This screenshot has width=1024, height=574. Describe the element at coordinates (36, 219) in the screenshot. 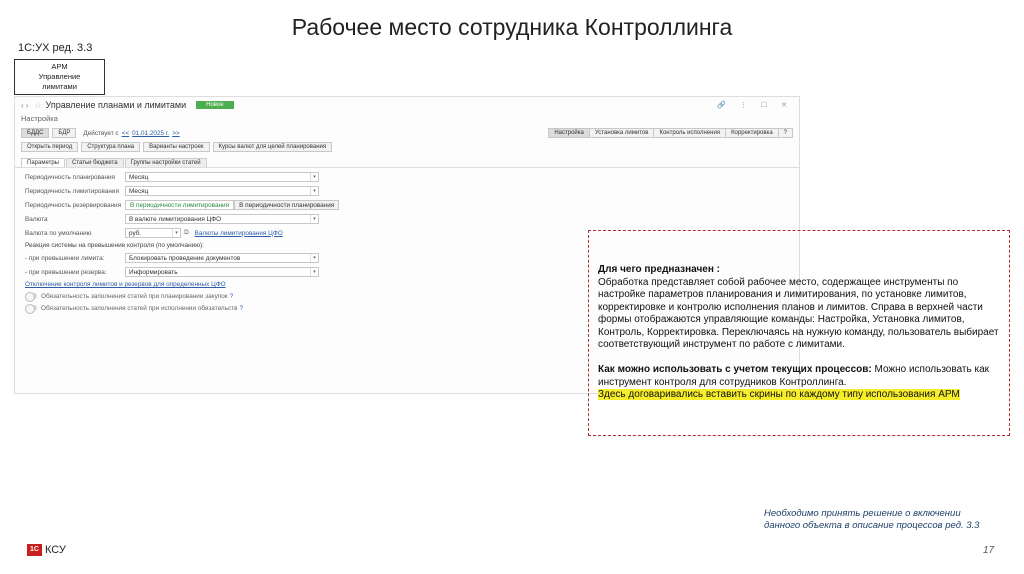

I see `currency-label: Валюта` at that location.